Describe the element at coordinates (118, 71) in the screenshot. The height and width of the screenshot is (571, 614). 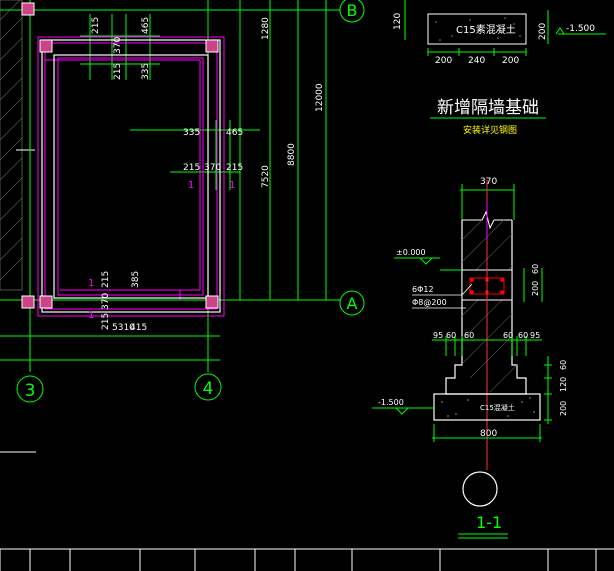
I see `plan-top-dim2-1: 215` at that location.